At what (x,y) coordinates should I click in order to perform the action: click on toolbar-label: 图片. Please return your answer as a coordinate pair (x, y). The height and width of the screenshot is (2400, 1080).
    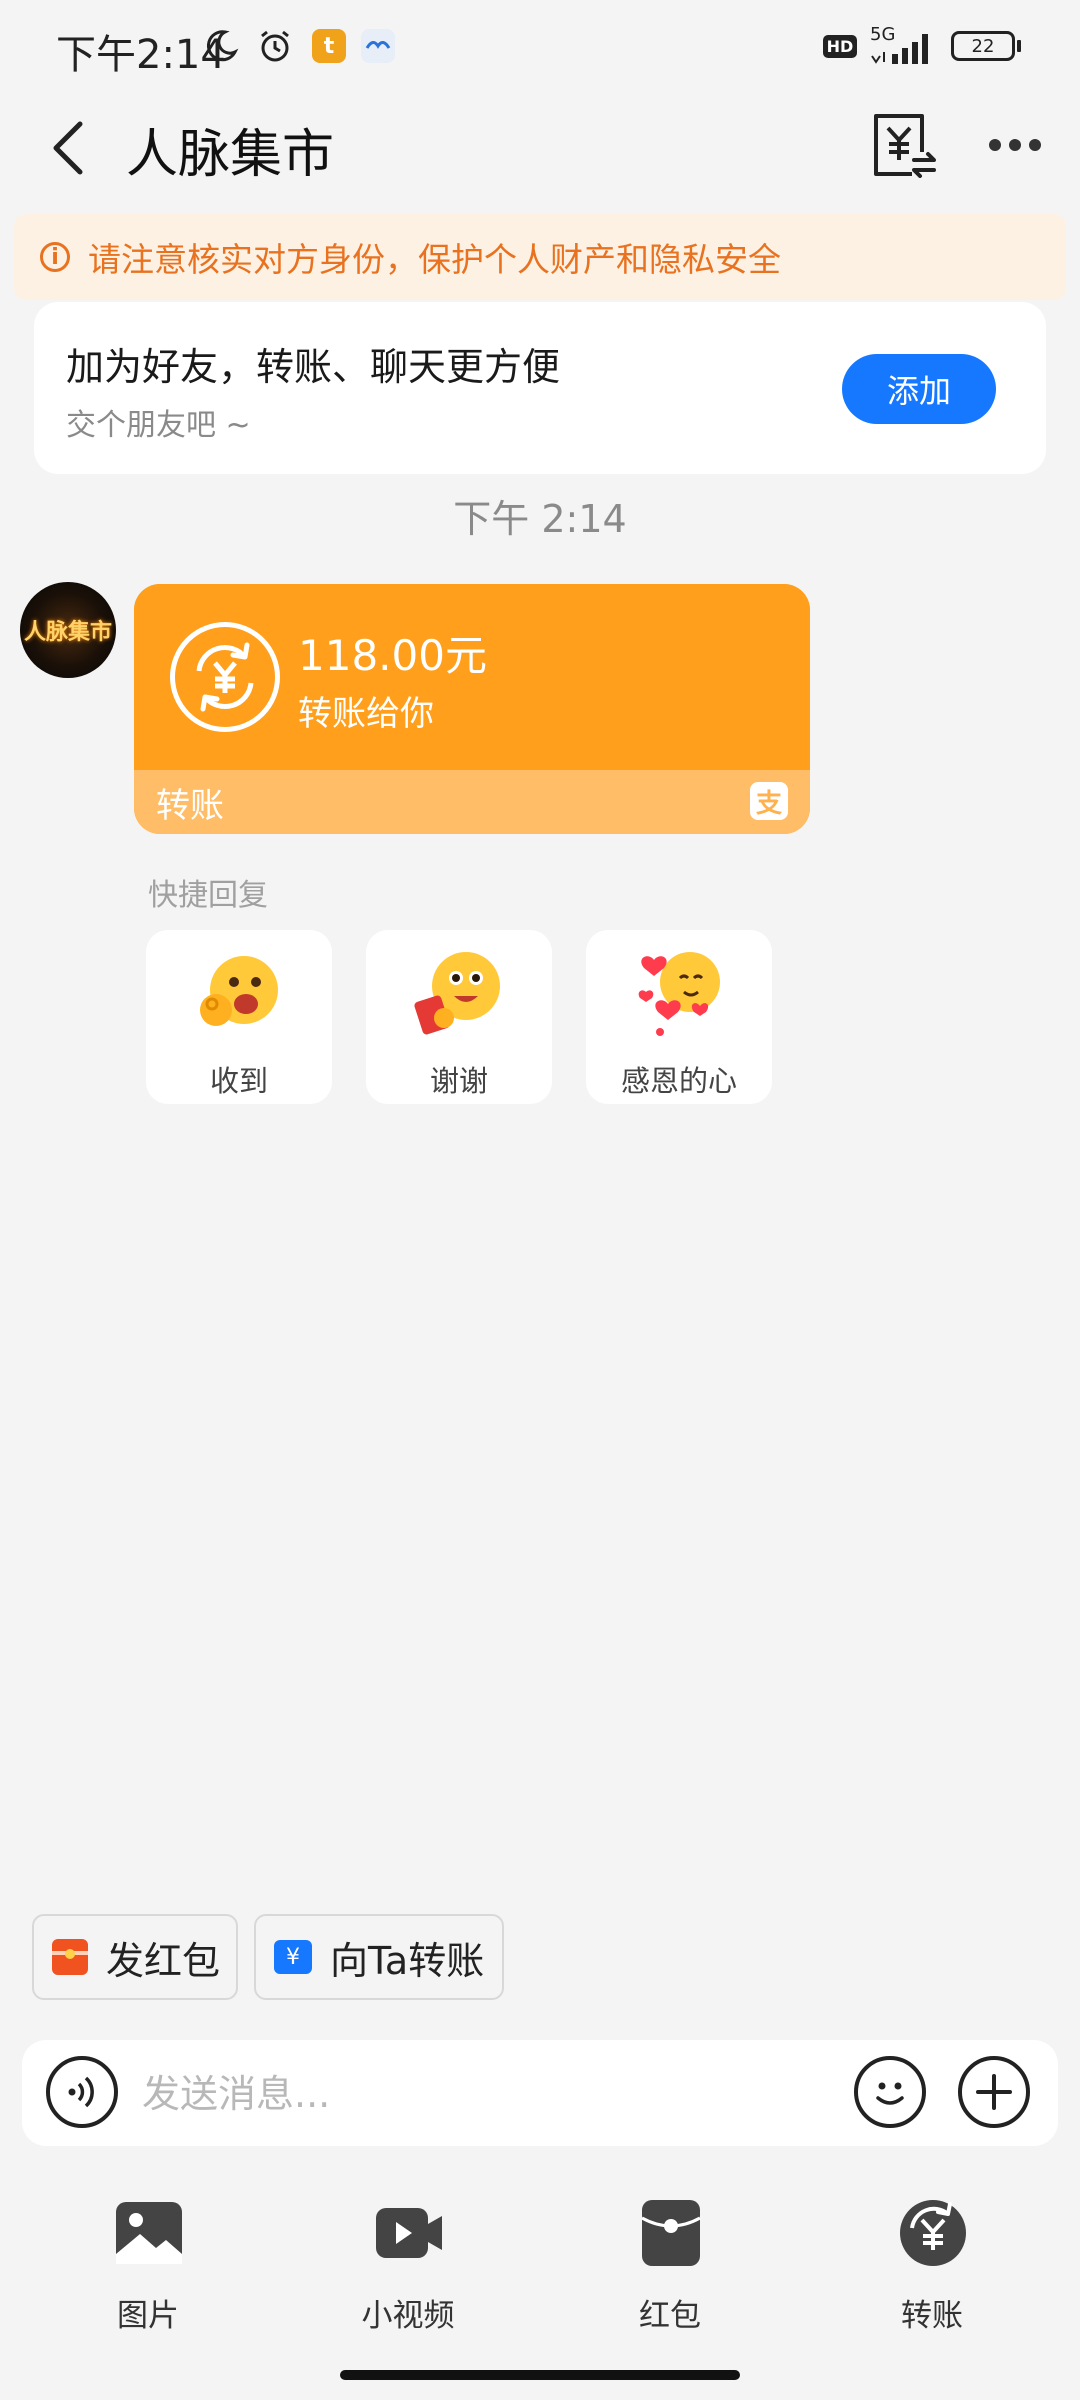
    Looking at the image, I should click on (148, 2316).